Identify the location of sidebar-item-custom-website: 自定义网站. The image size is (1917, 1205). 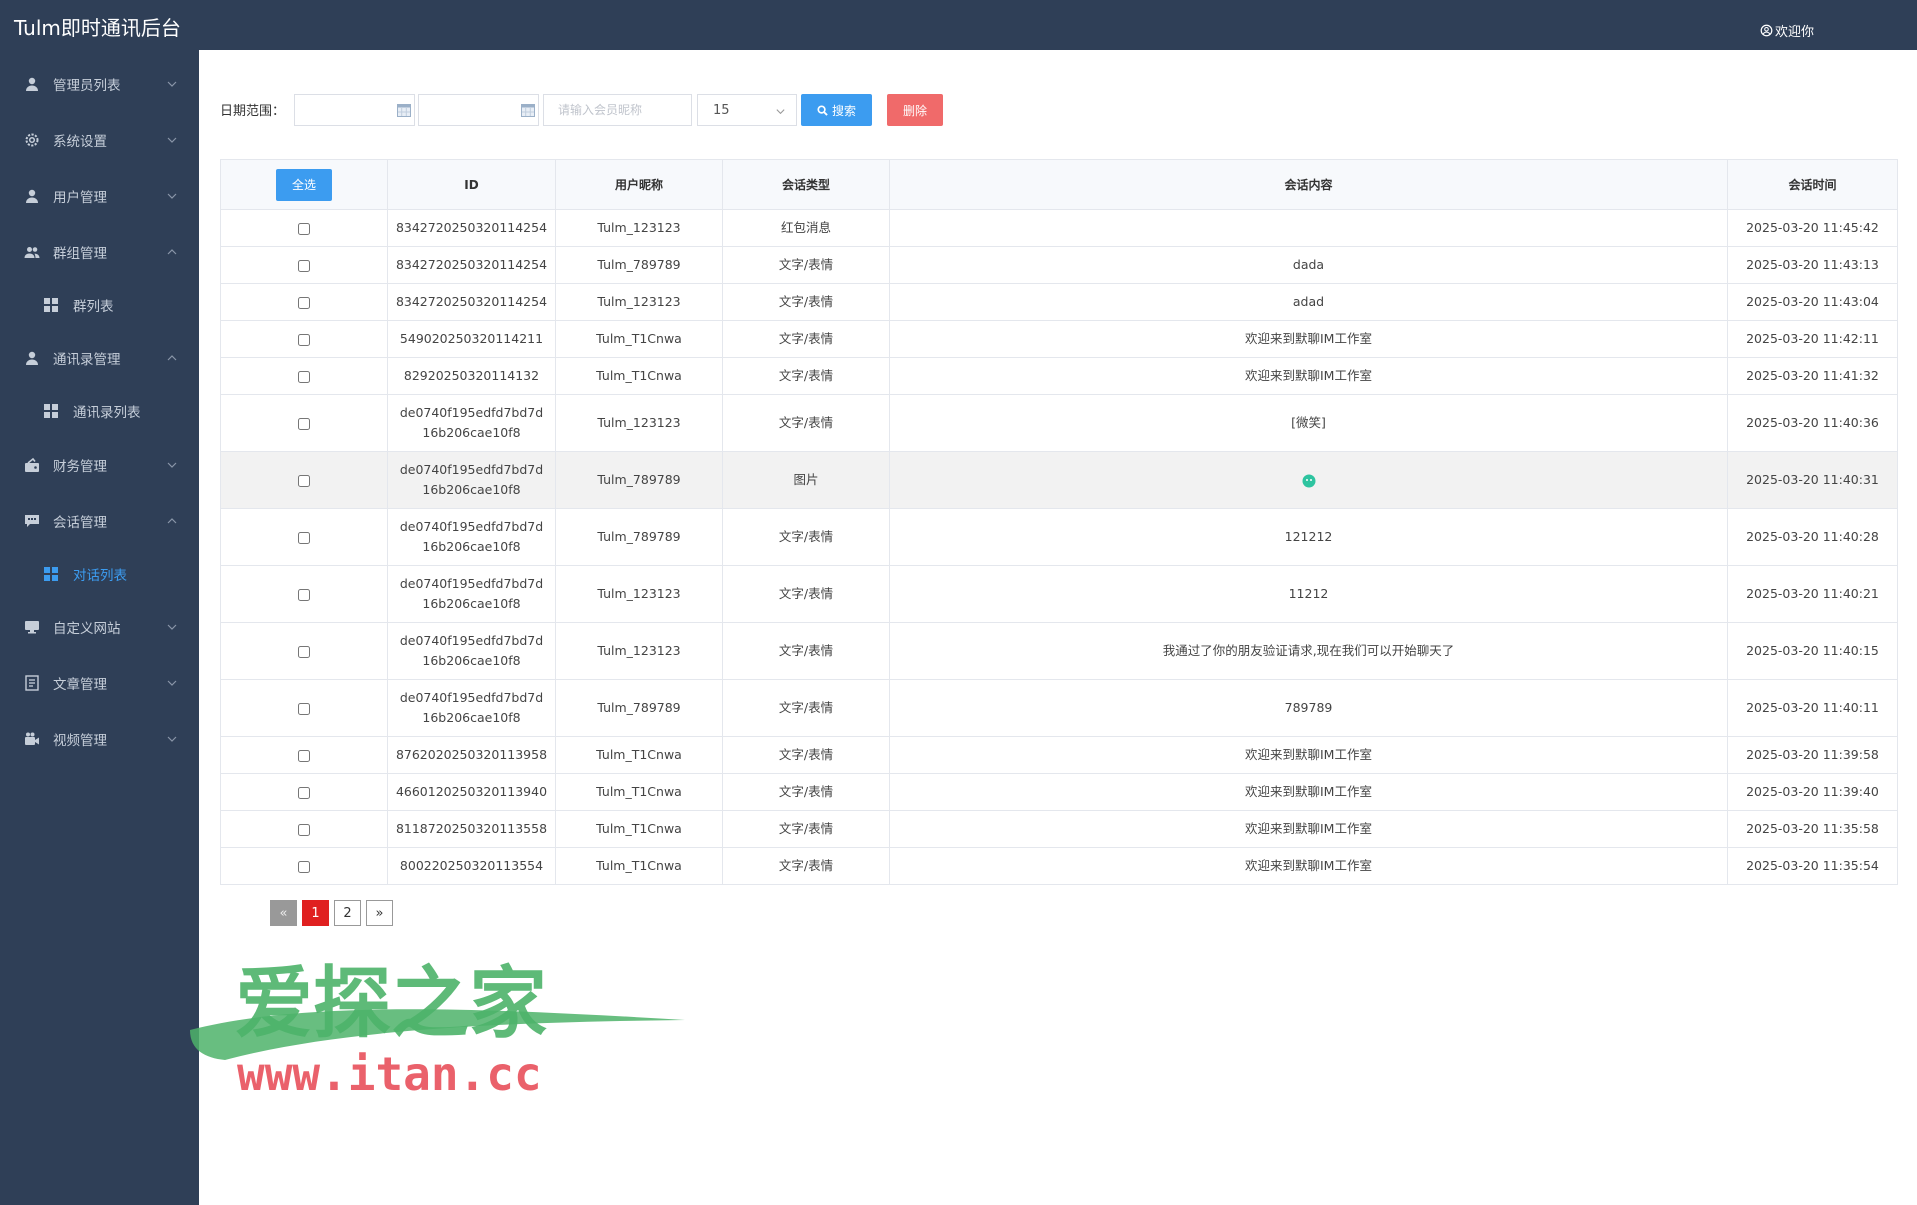
(99, 627).